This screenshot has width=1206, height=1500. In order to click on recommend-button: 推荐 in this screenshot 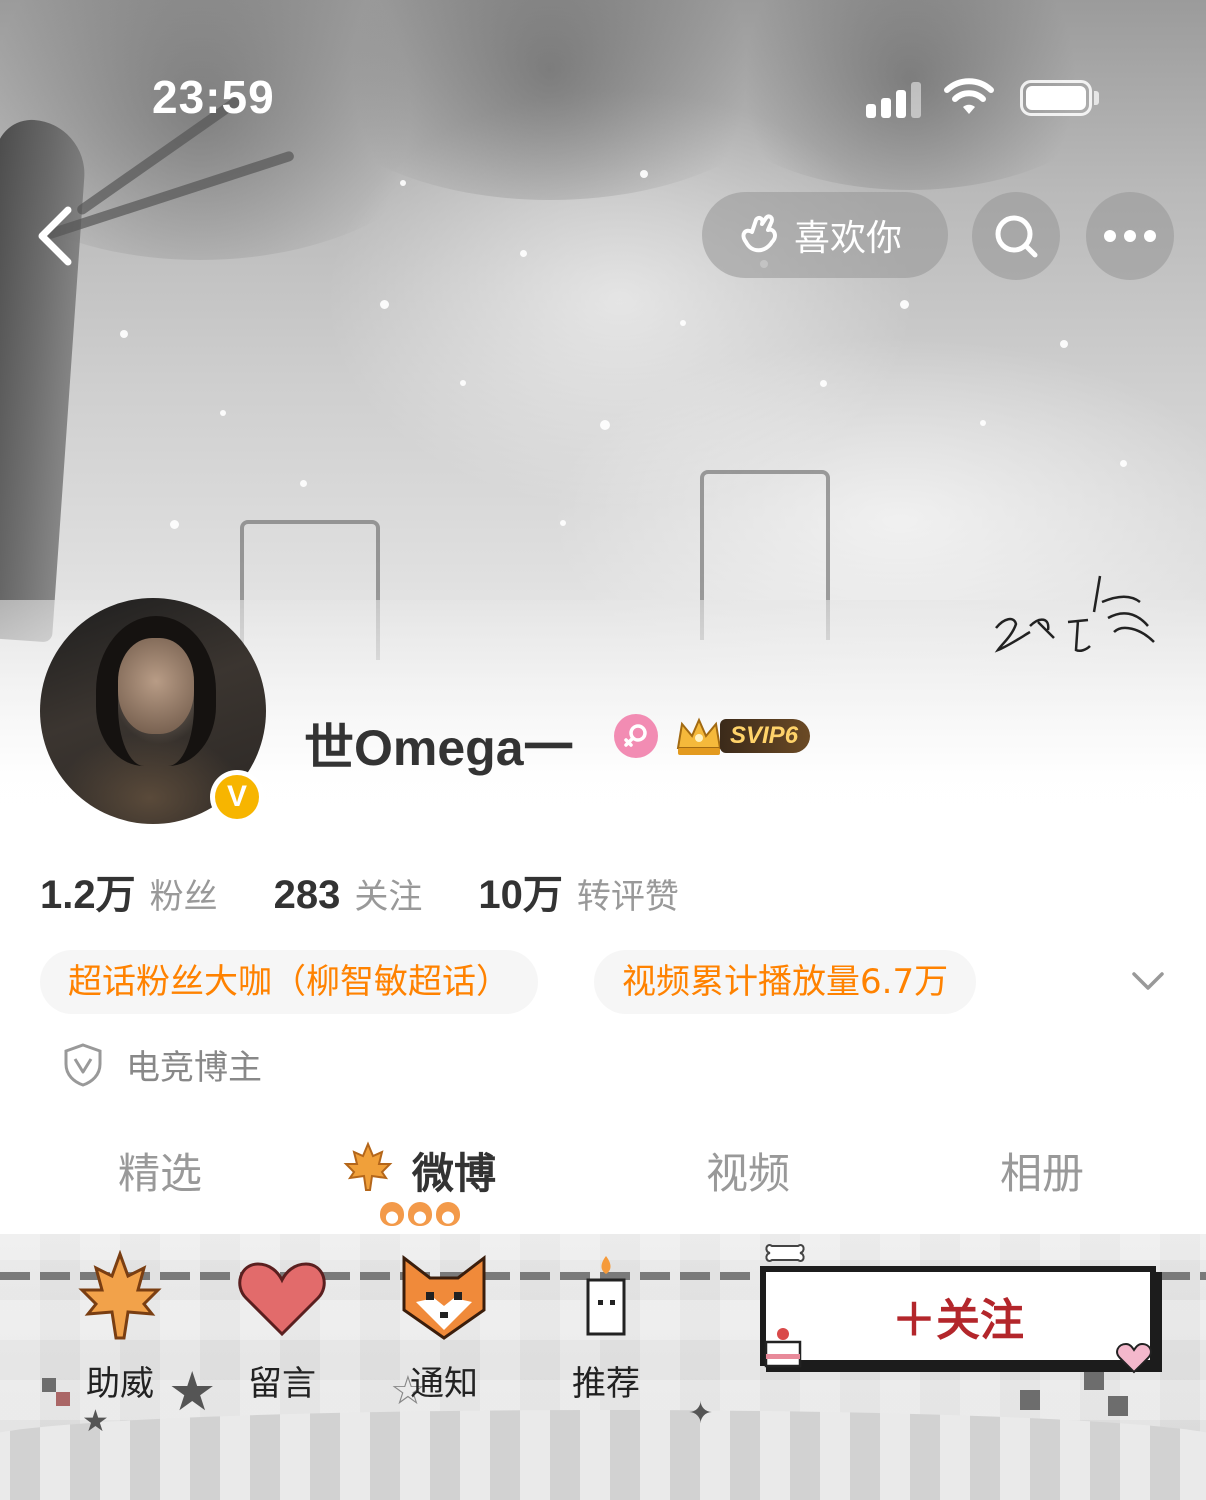, I will do `click(606, 1327)`.